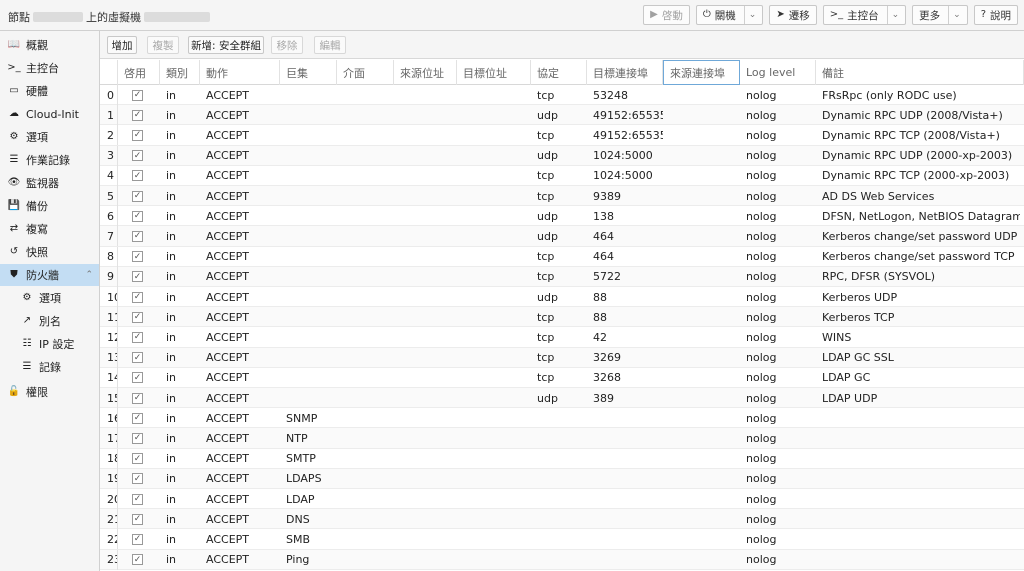 Image resolution: width=1024 pixels, height=571 pixels. I want to click on cell-action: ACCEPT, so click(227, 115).